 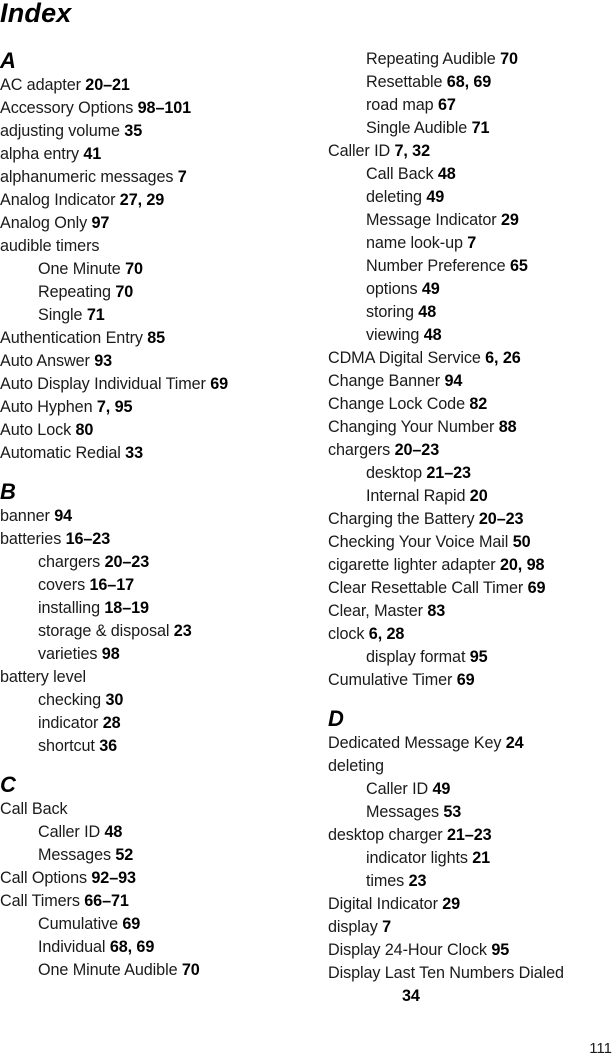 What do you see at coordinates (426, 588) in the screenshot?
I see `entry-term: Clear Resettable Call Timer` at bounding box center [426, 588].